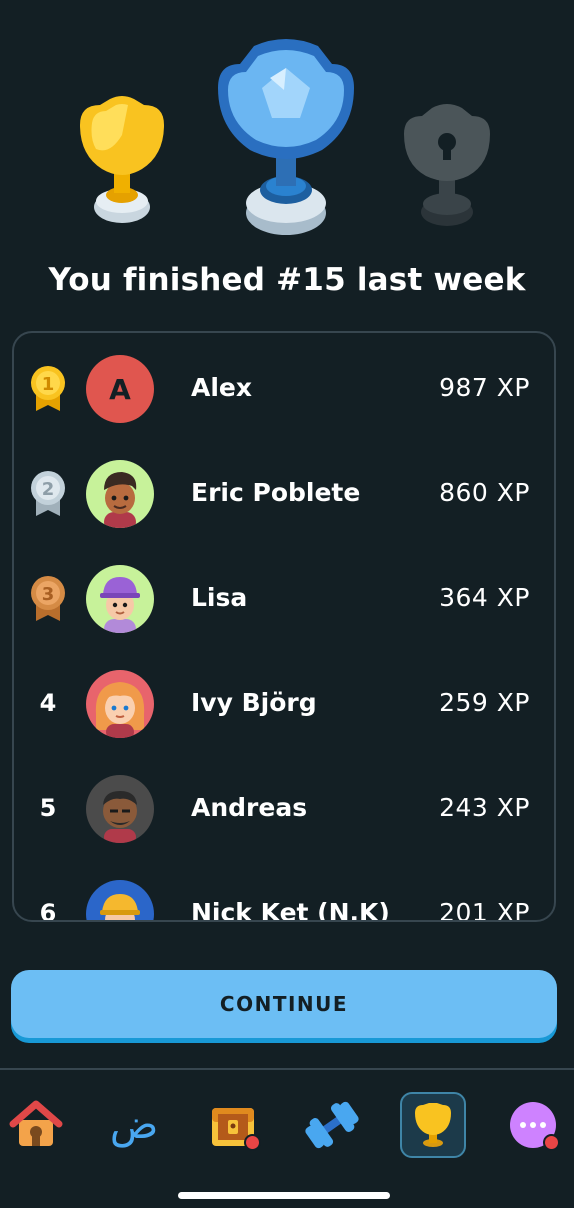 This screenshot has width=574, height=1208. I want to click on user-name: Nick Ket (N.K), so click(290, 910).